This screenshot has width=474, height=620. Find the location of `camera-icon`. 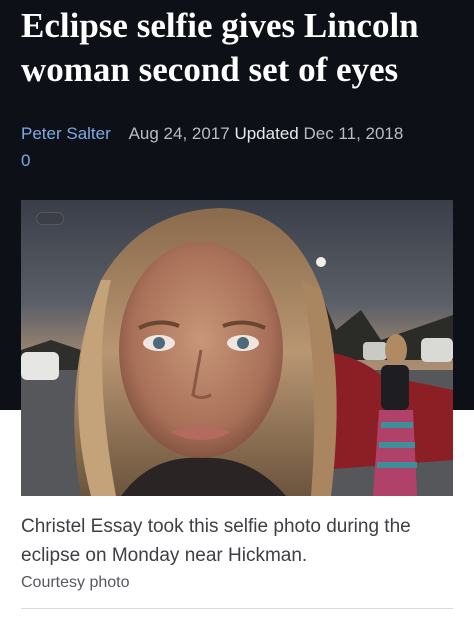

camera-icon is located at coordinates (50, 218).